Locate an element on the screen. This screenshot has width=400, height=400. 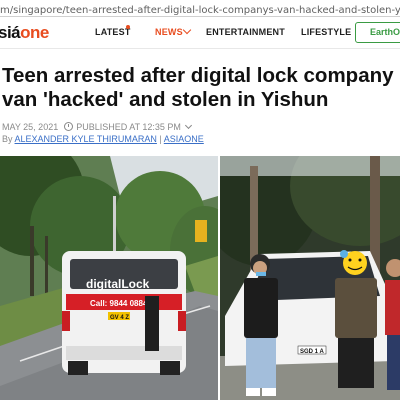
byline: By ALEXANDER KYLE THIRUMARAN | ASIAONE is located at coordinates (103, 139).